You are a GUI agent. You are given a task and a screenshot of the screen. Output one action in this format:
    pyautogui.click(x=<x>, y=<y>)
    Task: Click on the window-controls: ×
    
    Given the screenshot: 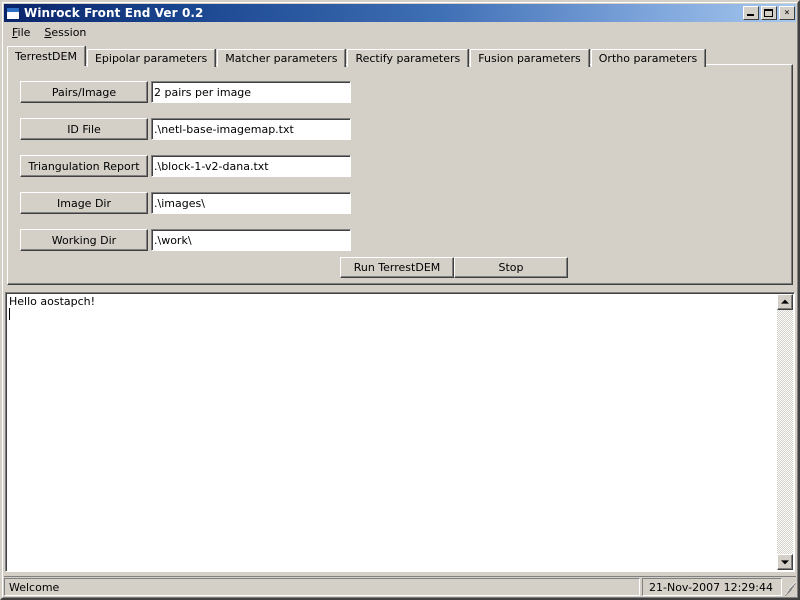 What is the action you would take?
    pyautogui.click(x=769, y=13)
    